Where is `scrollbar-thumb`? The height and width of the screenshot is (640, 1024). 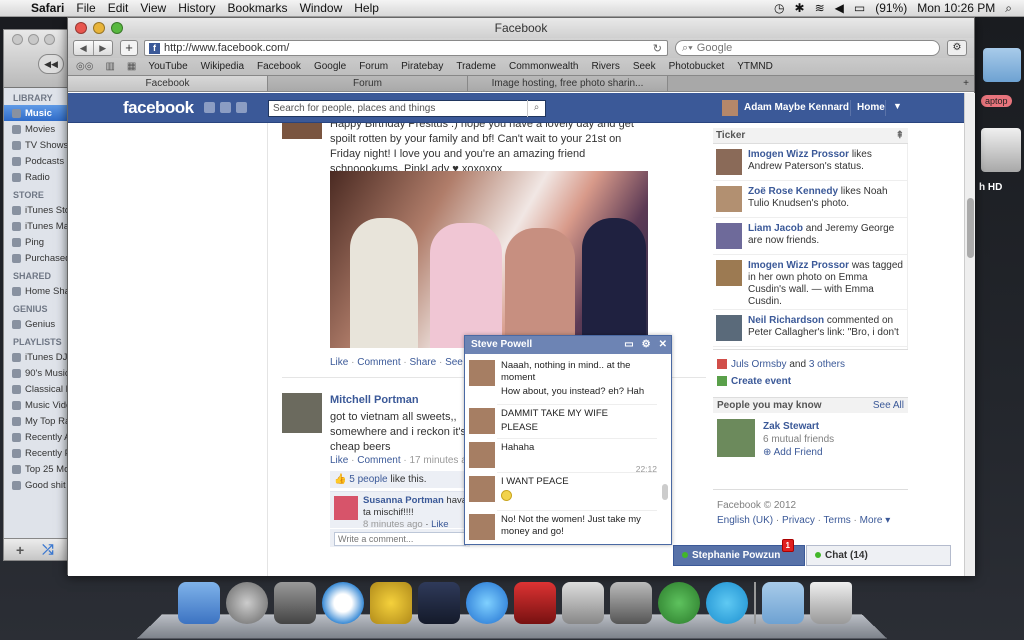
scrollbar-thumb is located at coordinates (970, 228).